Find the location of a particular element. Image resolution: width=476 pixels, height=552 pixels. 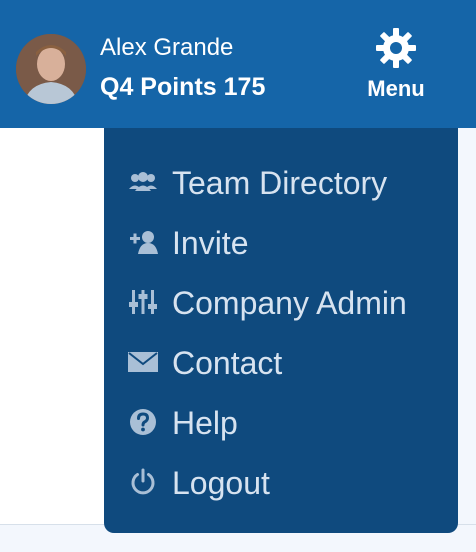

menu-item-logout: Logout is located at coordinates (281, 482).